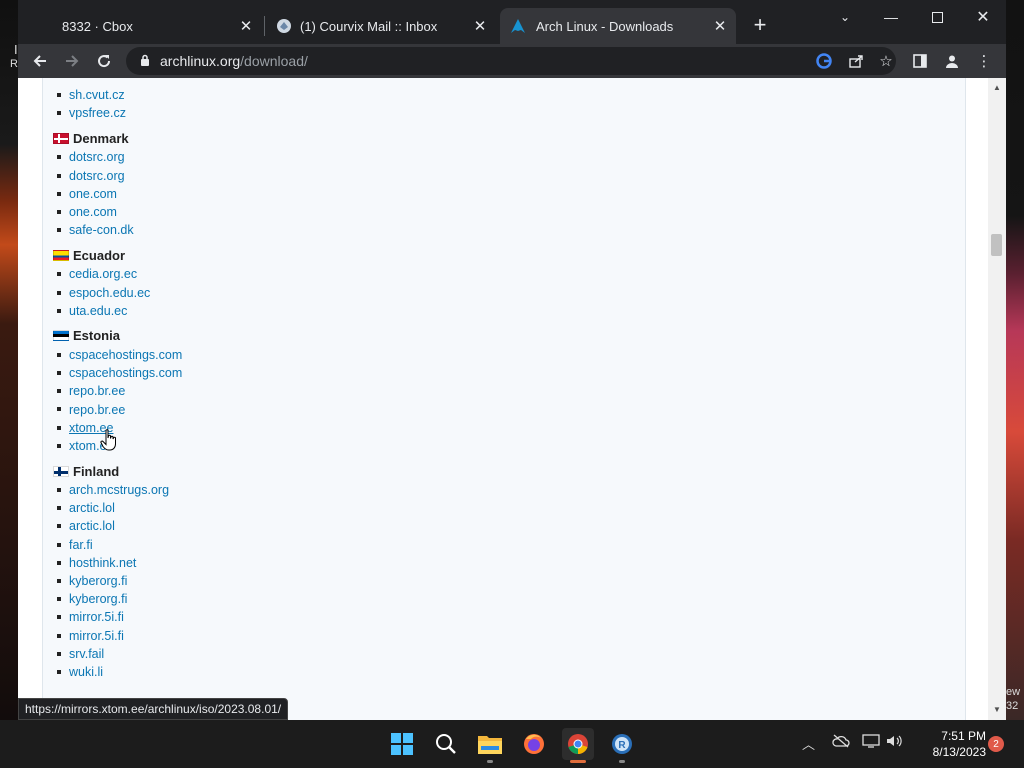 The image size is (1024, 768). Describe the element at coordinates (808, 743) in the screenshot. I see `show-hidden-icons-chevron-icon: ︿` at that location.